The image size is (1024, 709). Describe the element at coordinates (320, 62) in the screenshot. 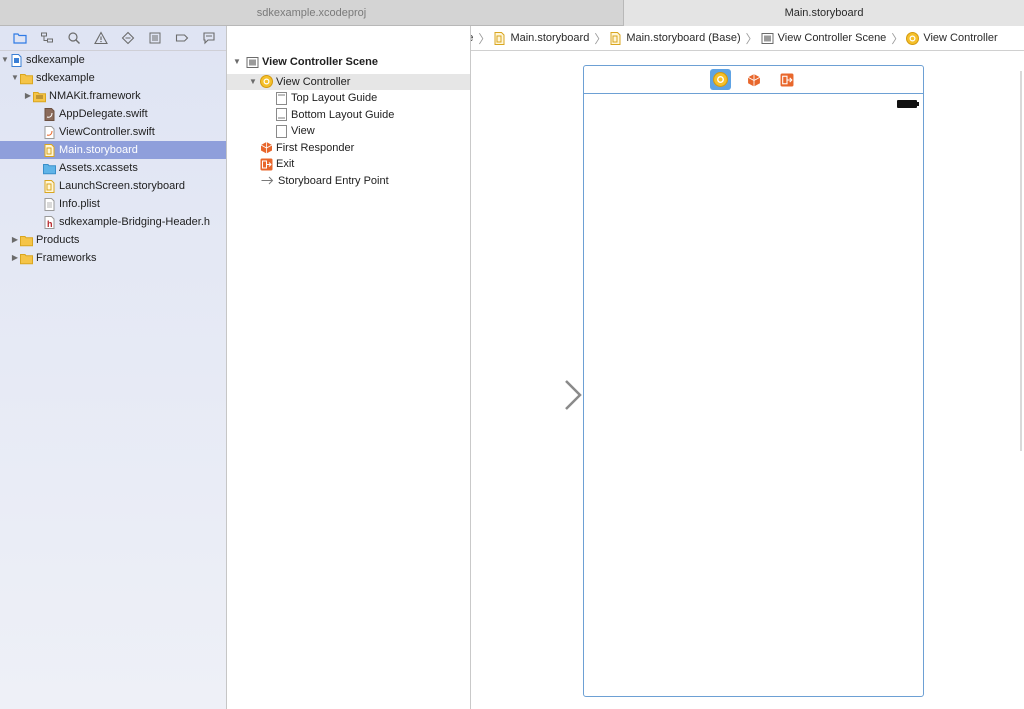

I see `outline-item-label: View Controller Scene` at that location.